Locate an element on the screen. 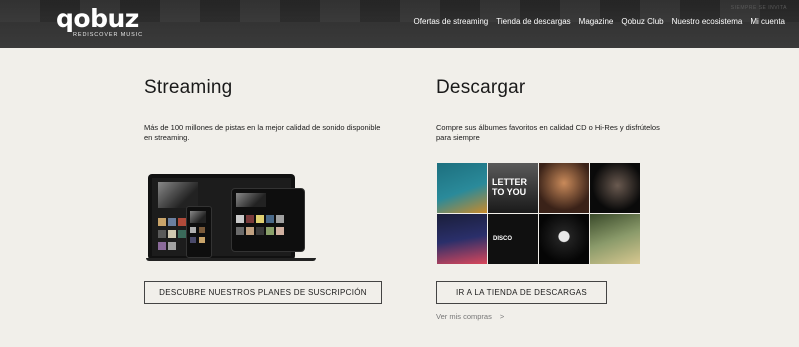 The height and width of the screenshot is (347, 799). album-cover-text: DISCO is located at coordinates (503, 239).